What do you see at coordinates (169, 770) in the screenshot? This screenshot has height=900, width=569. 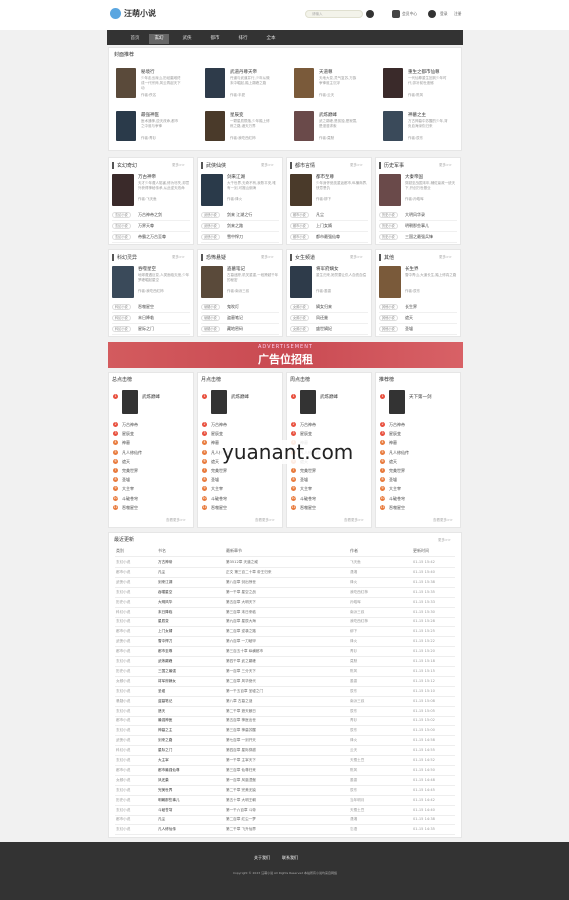 I see `table-cell: 都市最强仙尊` at bounding box center [169, 770].